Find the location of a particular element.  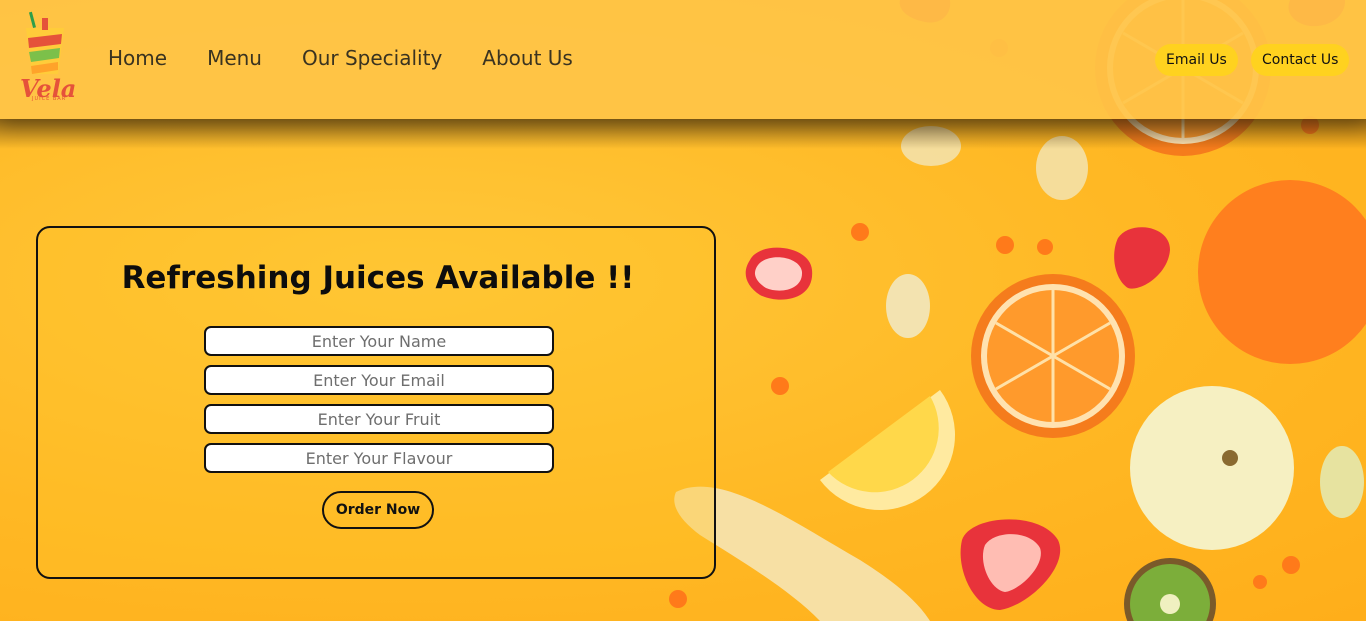

contact-us-button: Contact Us is located at coordinates (1300, 60).